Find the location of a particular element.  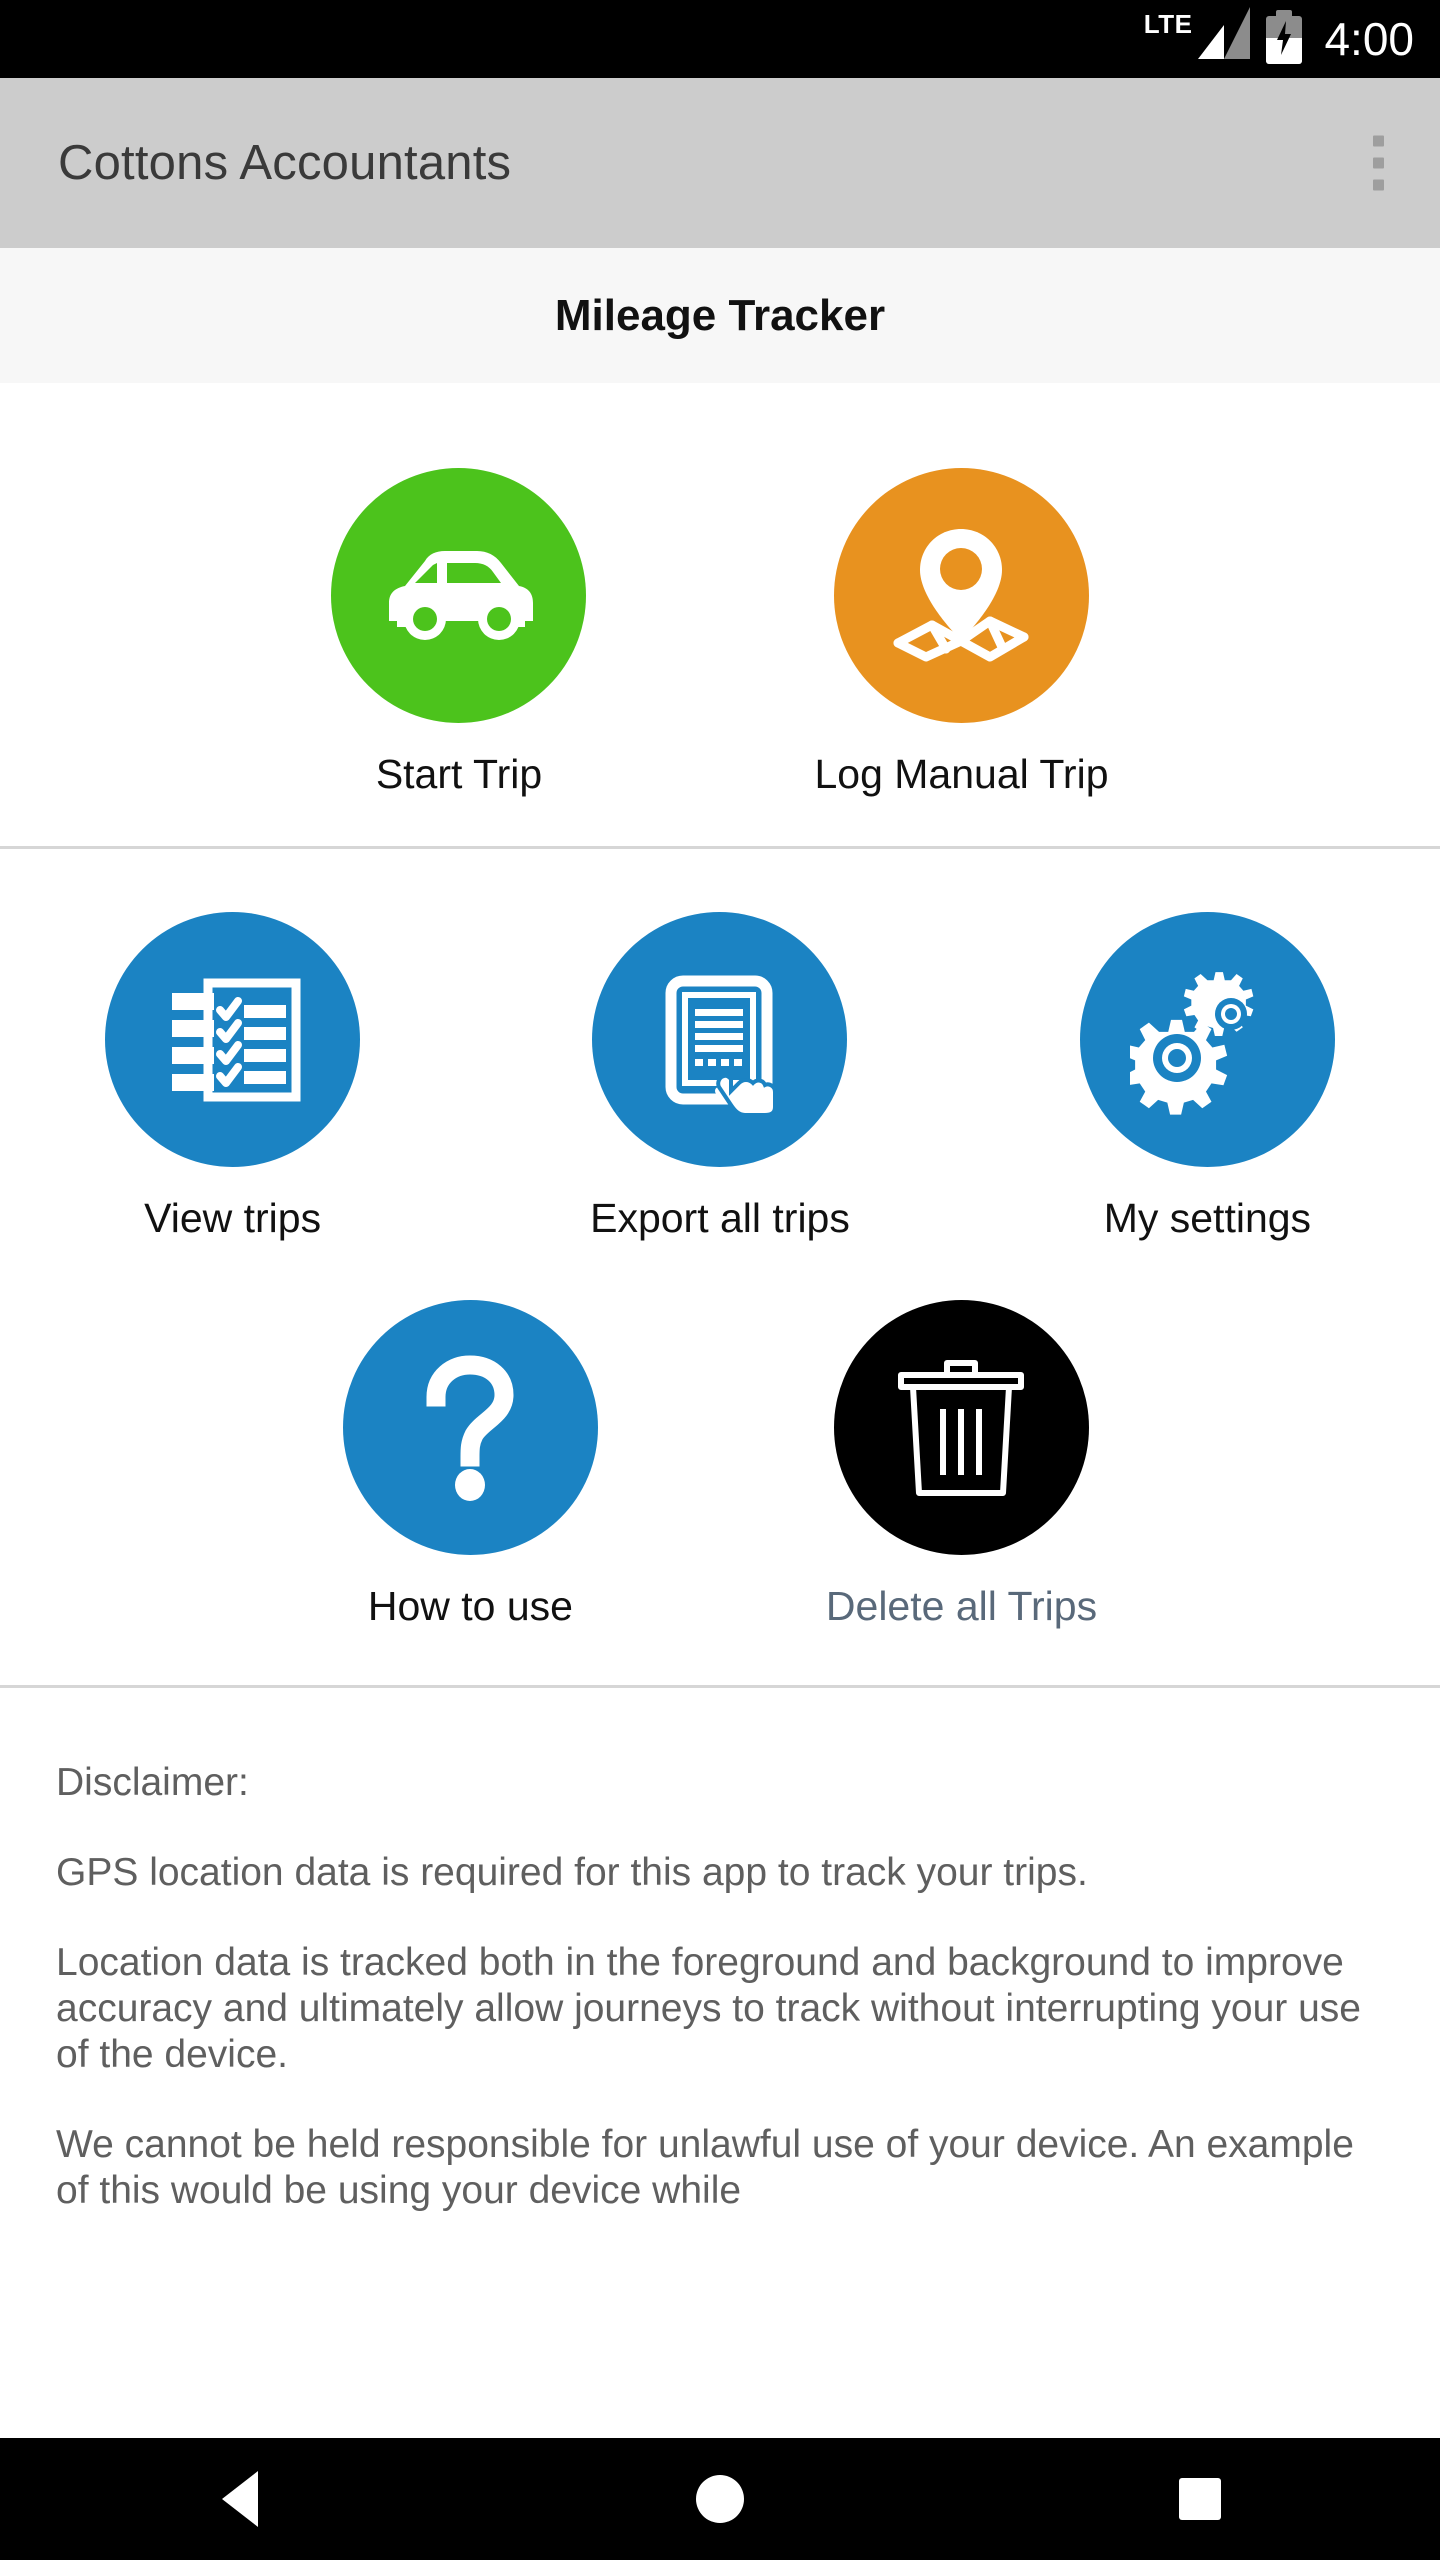

question-mark-glyph is located at coordinates (470, 1427).